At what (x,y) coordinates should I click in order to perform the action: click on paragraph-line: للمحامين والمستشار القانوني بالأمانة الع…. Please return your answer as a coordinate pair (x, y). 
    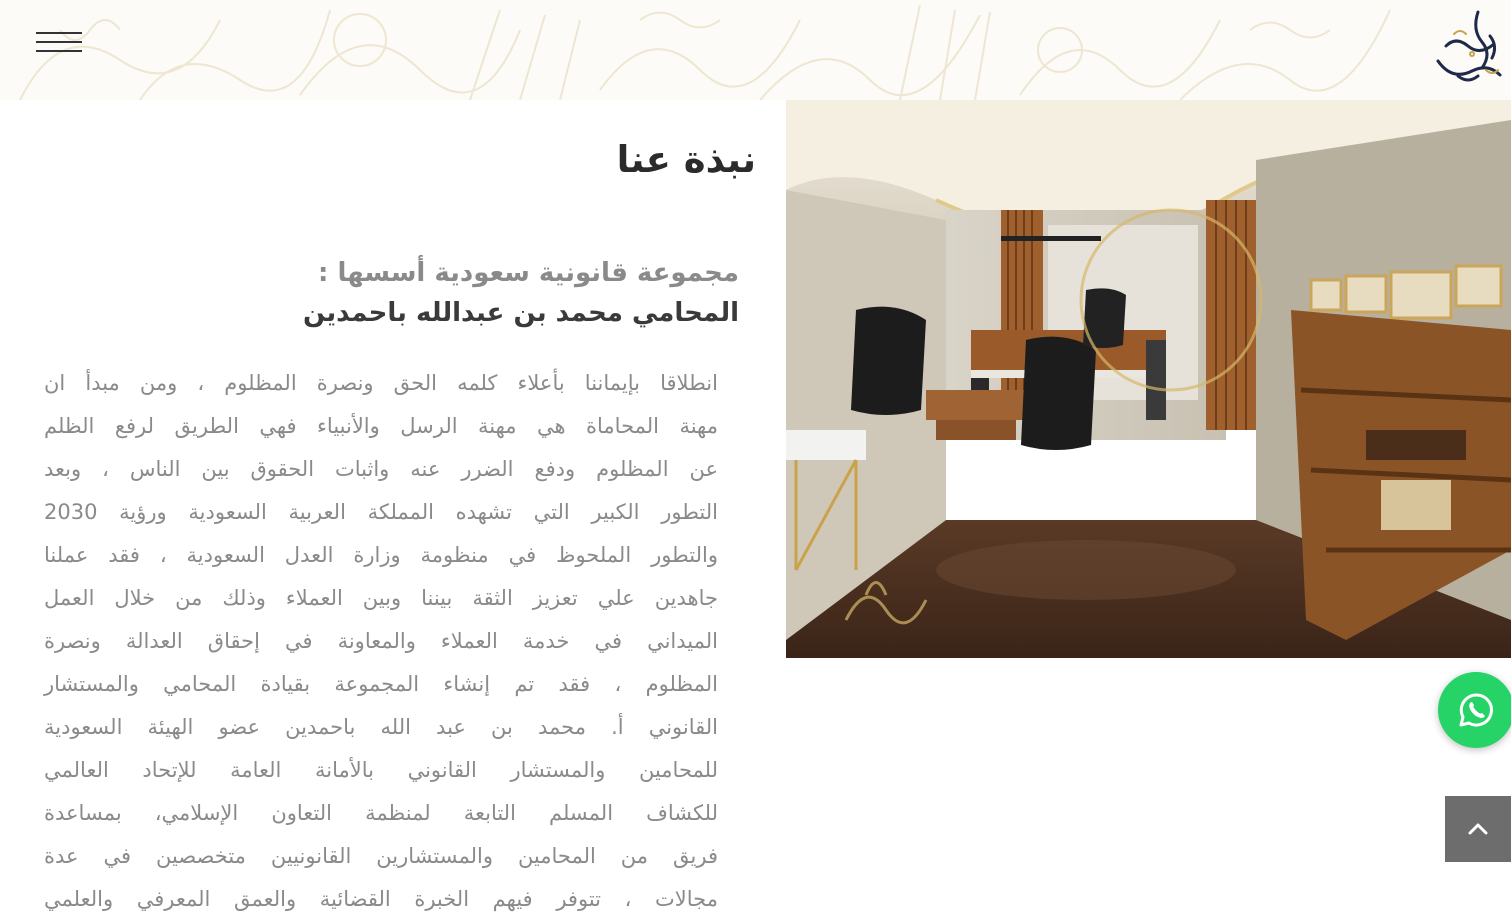
    Looking at the image, I should click on (381, 770).